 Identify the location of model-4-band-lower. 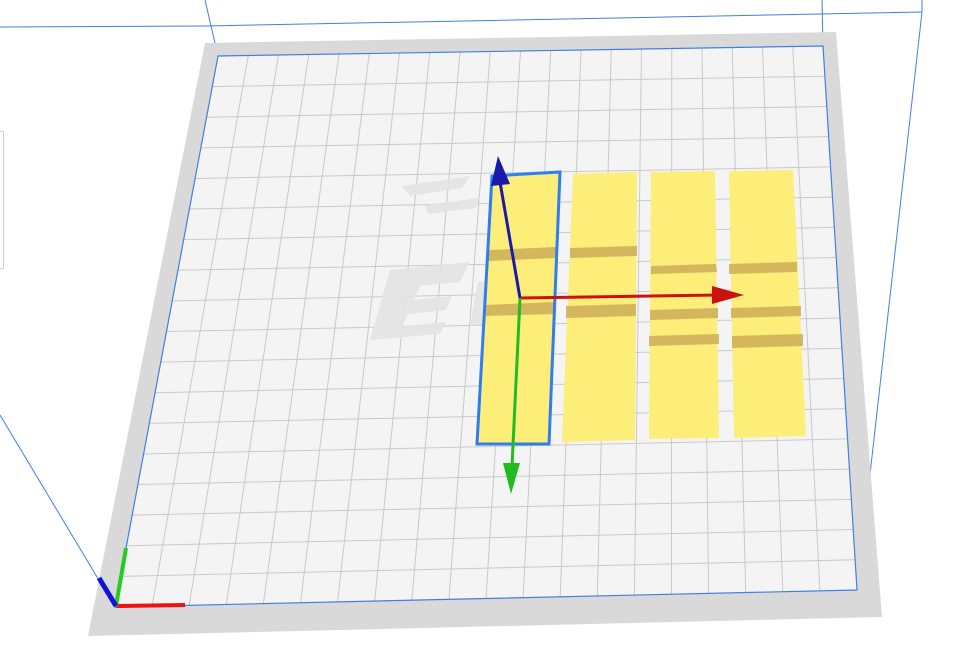
(767, 341).